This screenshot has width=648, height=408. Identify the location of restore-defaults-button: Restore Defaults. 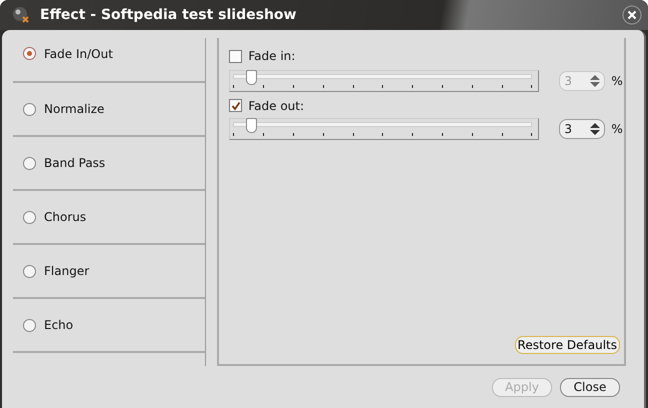
(567, 345).